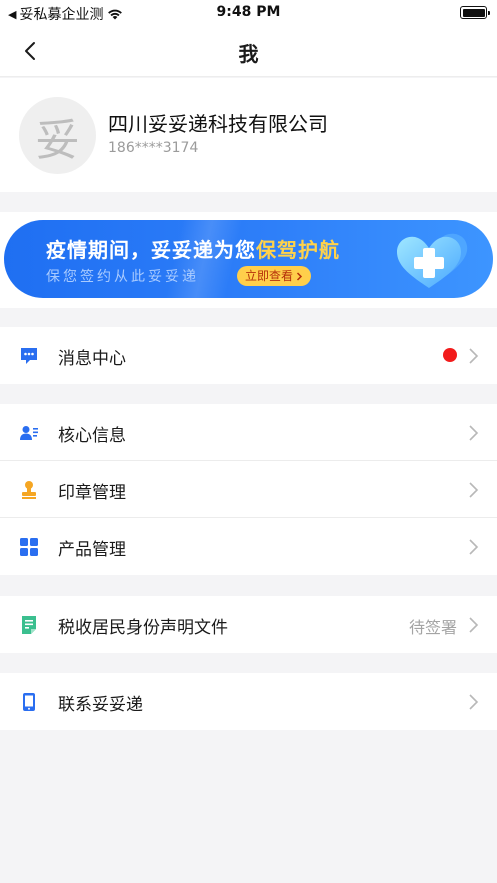  Describe the element at coordinates (269, 276) in the screenshot. I see `view-now-label: 立即查看` at that location.